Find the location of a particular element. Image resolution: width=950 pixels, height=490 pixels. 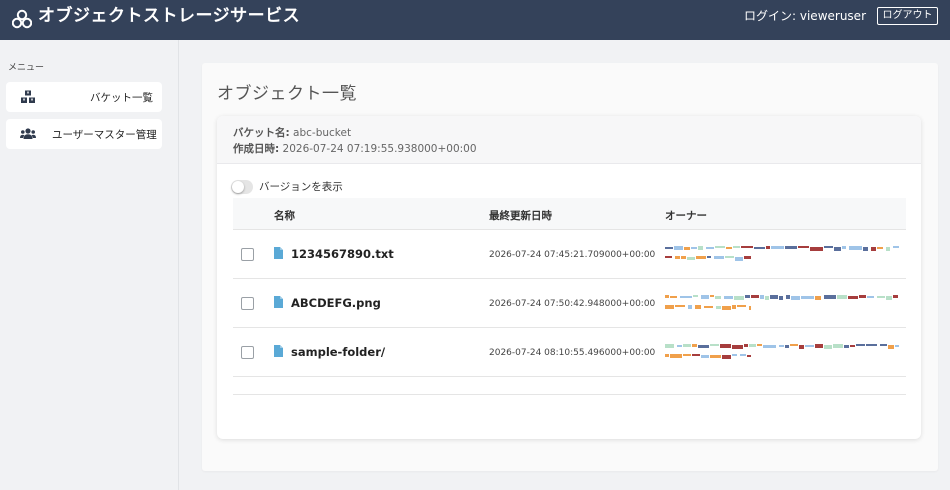

table-header: 名称 最終更新日時 オーナー is located at coordinates (569, 214).